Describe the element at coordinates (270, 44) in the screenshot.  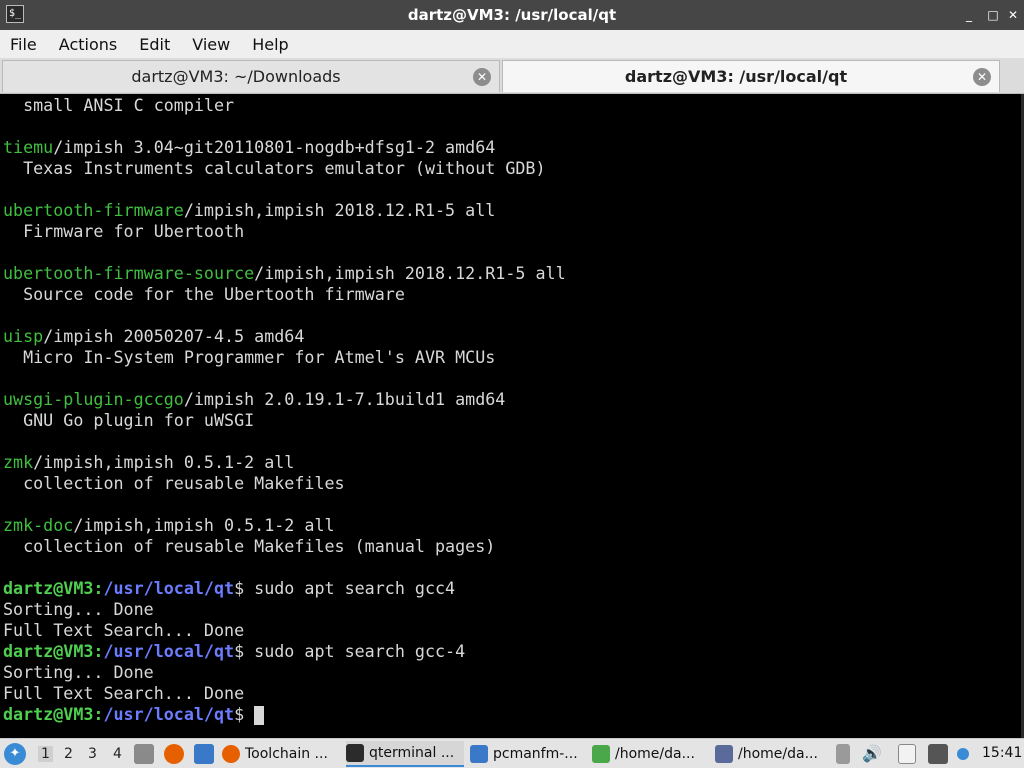
I see `menu-help: Help` at that location.